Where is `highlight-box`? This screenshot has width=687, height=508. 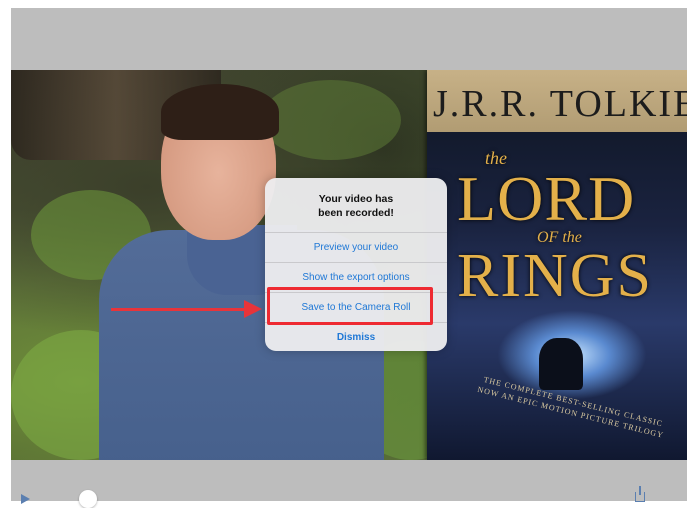 highlight-box is located at coordinates (350, 306).